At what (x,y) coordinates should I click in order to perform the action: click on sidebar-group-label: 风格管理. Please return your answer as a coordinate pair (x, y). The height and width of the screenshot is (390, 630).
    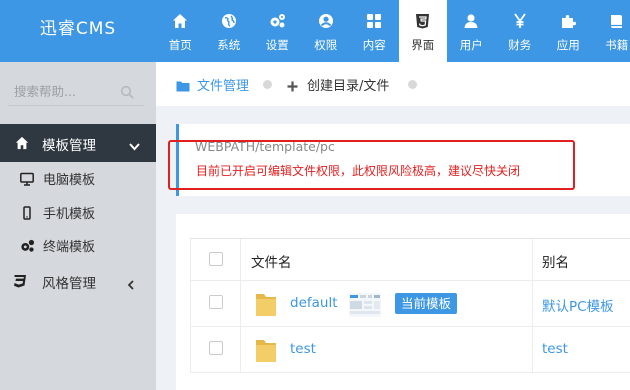
    Looking at the image, I should click on (69, 284).